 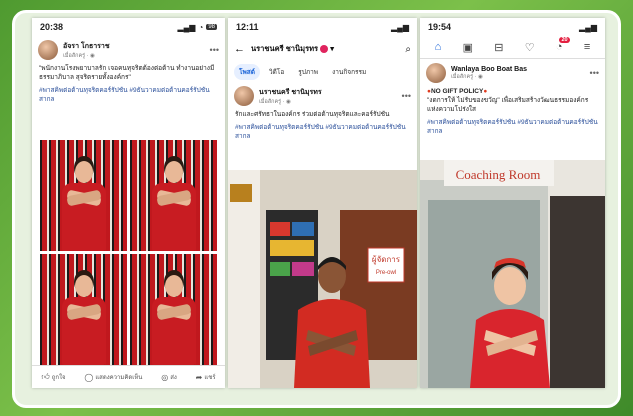 I want to click on room-sign: Coaching Room, so click(x=498, y=174).